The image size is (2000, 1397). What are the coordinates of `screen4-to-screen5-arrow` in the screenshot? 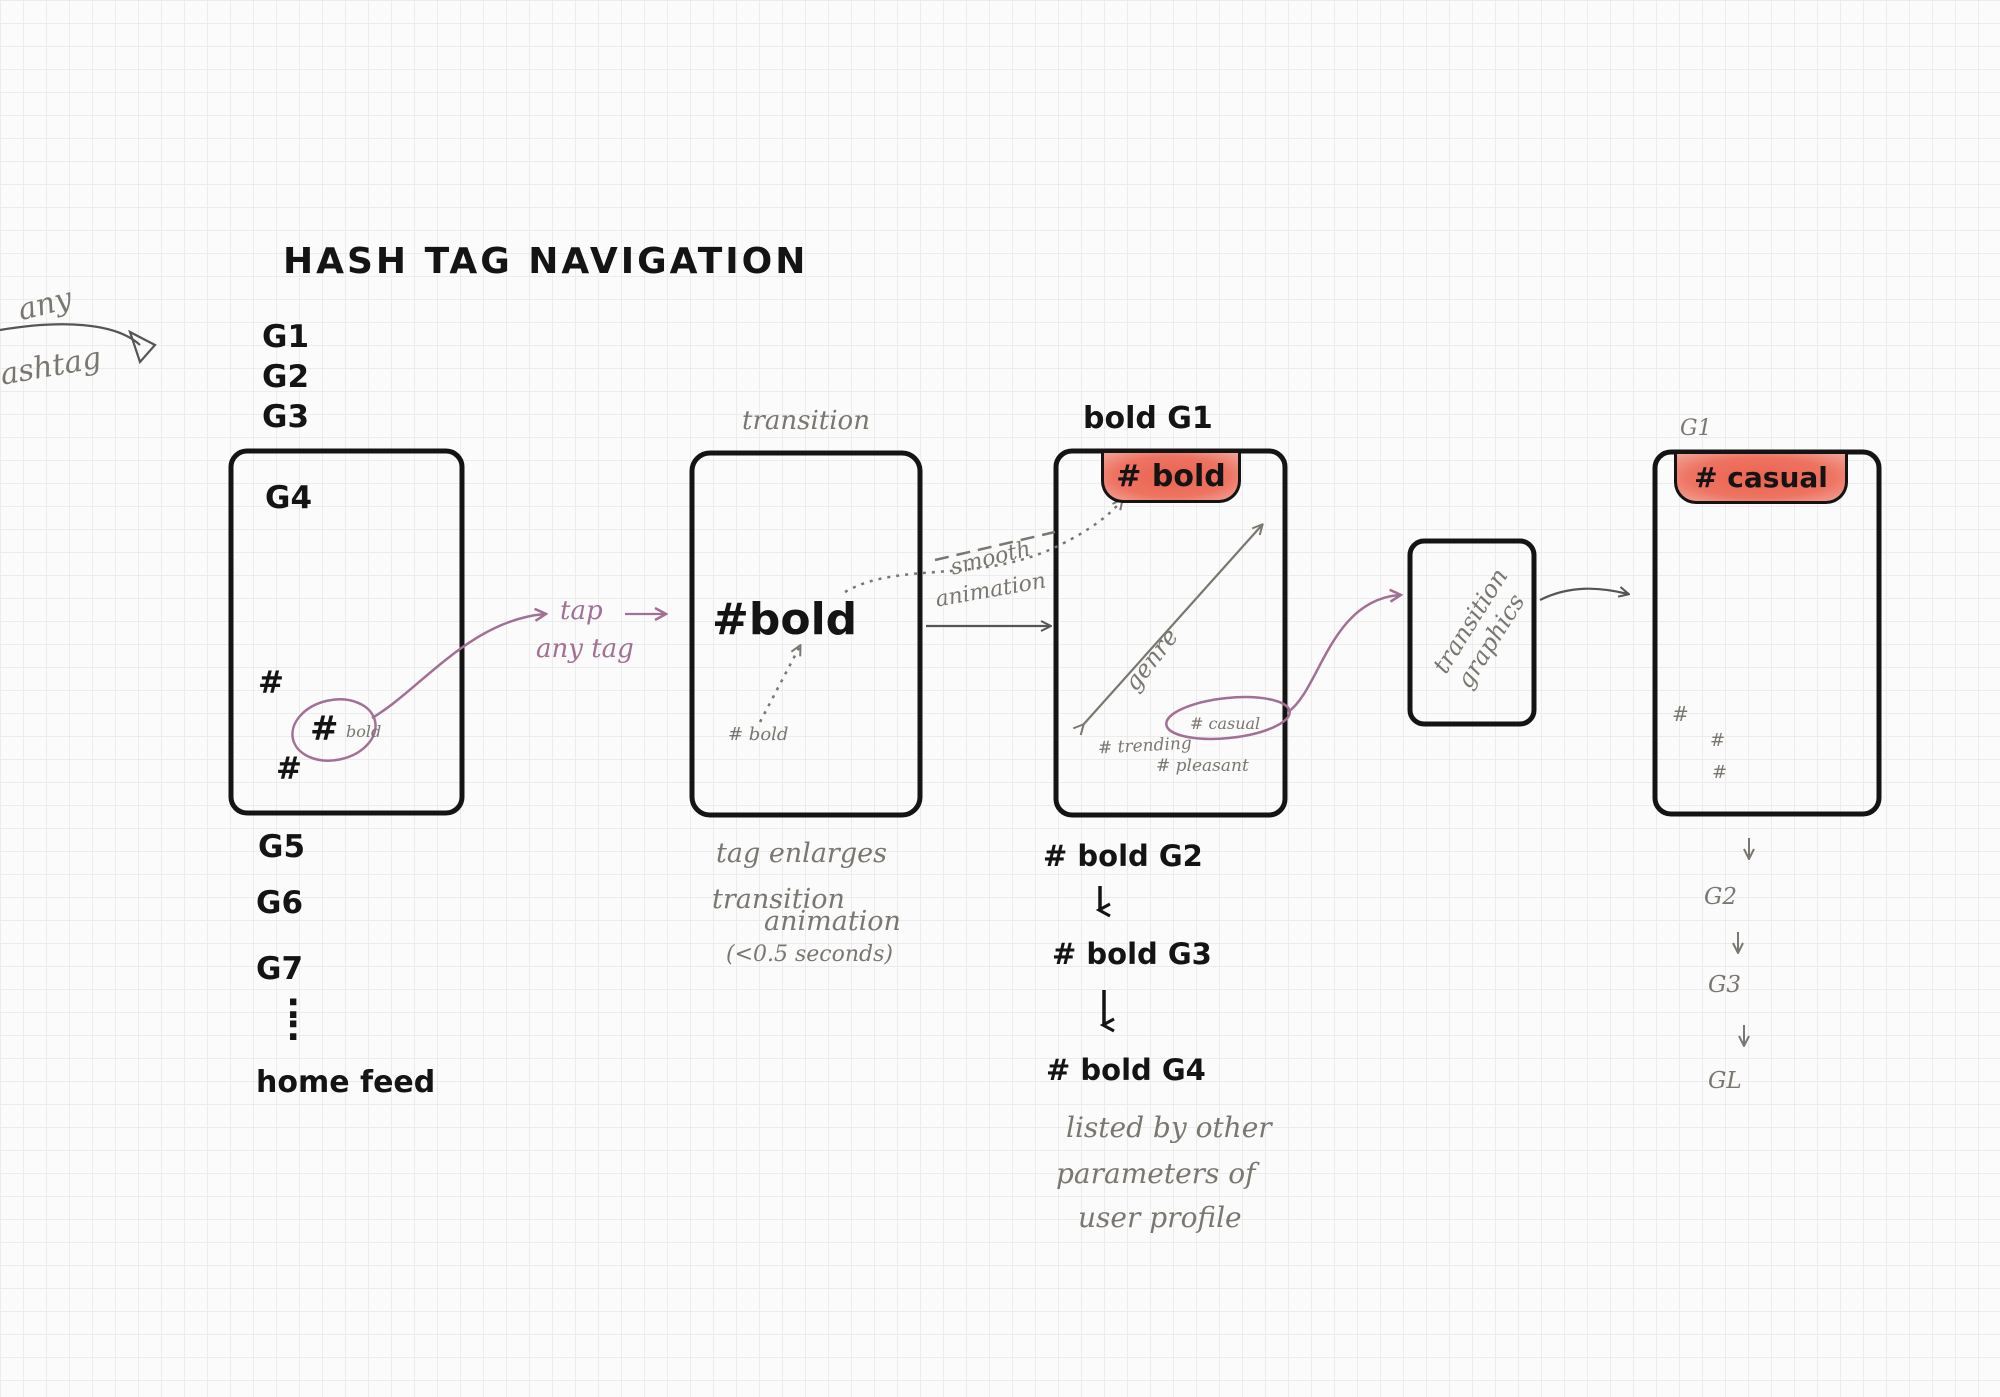 It's located at (1583, 595).